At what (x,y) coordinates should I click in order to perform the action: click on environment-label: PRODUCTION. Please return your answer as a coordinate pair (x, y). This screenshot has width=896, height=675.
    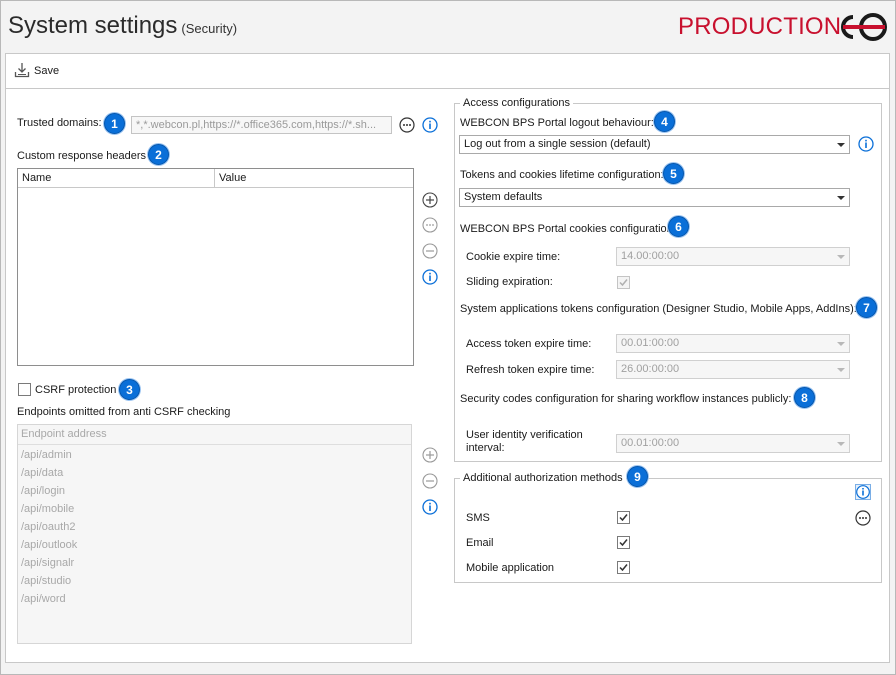
    Looking at the image, I should click on (760, 26).